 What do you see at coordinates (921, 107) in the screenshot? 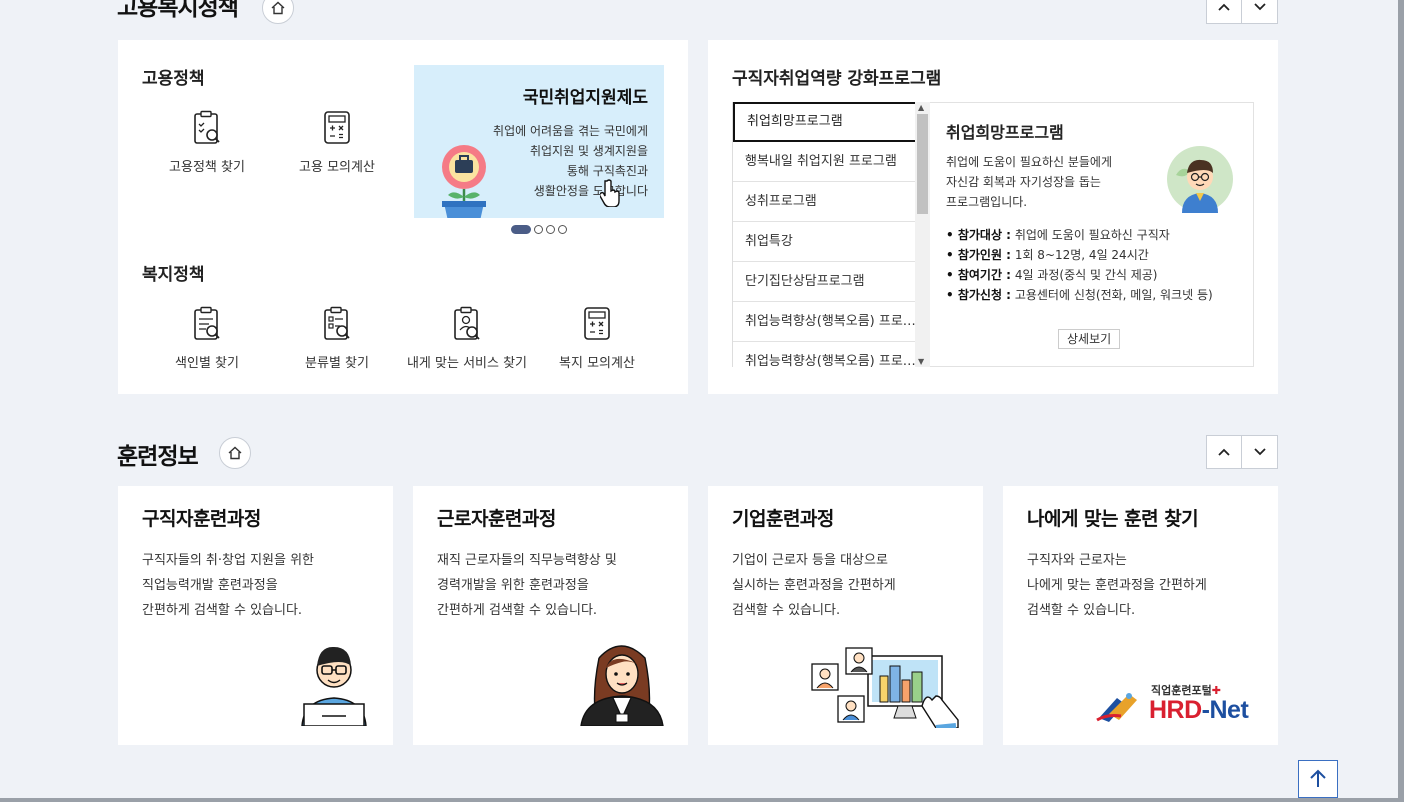
I see `scroll-up-arrow-icon: ▲` at bounding box center [921, 107].